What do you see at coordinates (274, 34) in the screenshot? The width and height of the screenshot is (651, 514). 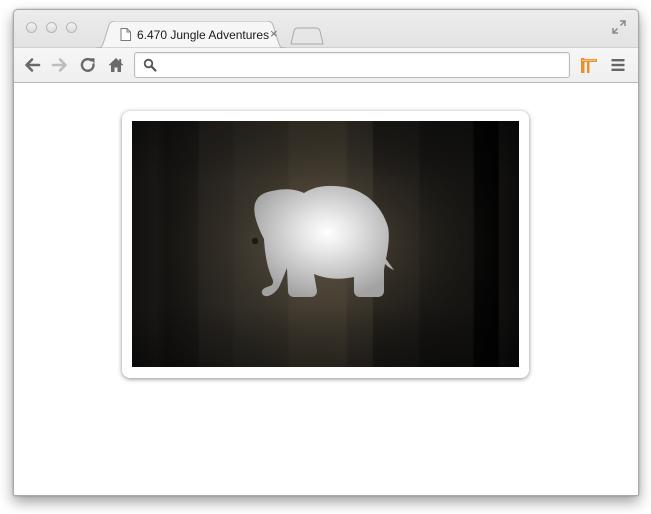 I see `tab-close-icon: ×` at bounding box center [274, 34].